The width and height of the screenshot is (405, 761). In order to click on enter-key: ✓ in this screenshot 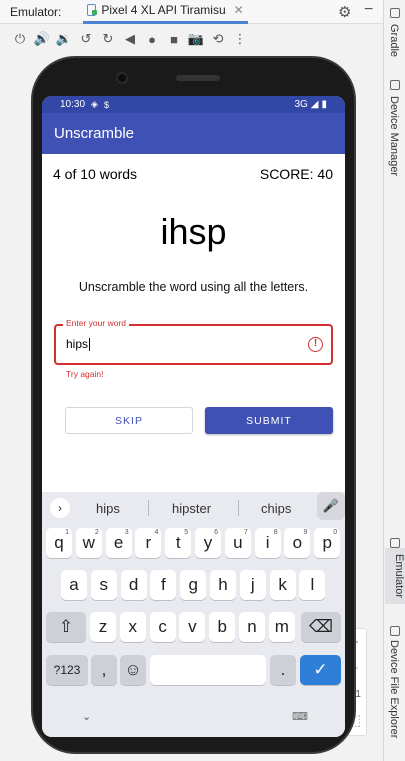, I will do `click(320, 670)`.